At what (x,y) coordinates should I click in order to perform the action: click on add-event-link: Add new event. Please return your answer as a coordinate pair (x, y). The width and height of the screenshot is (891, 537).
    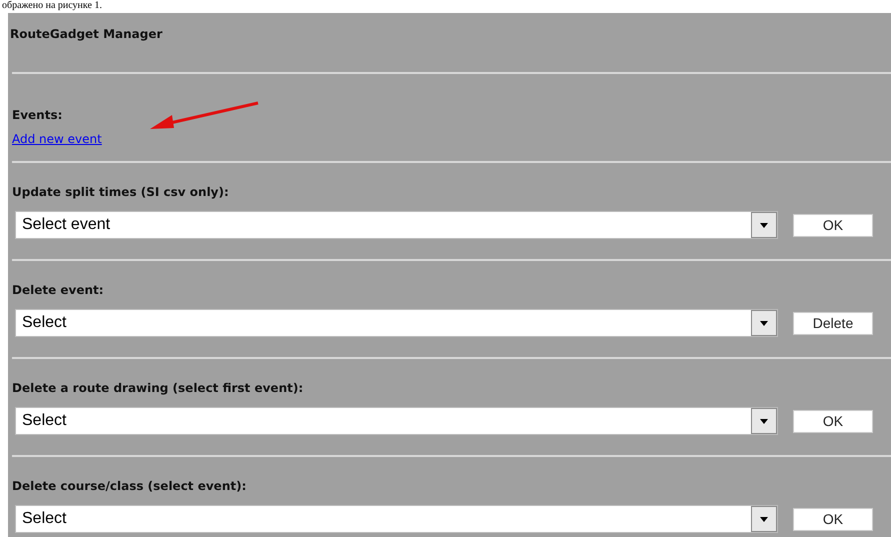
    Looking at the image, I should click on (57, 139).